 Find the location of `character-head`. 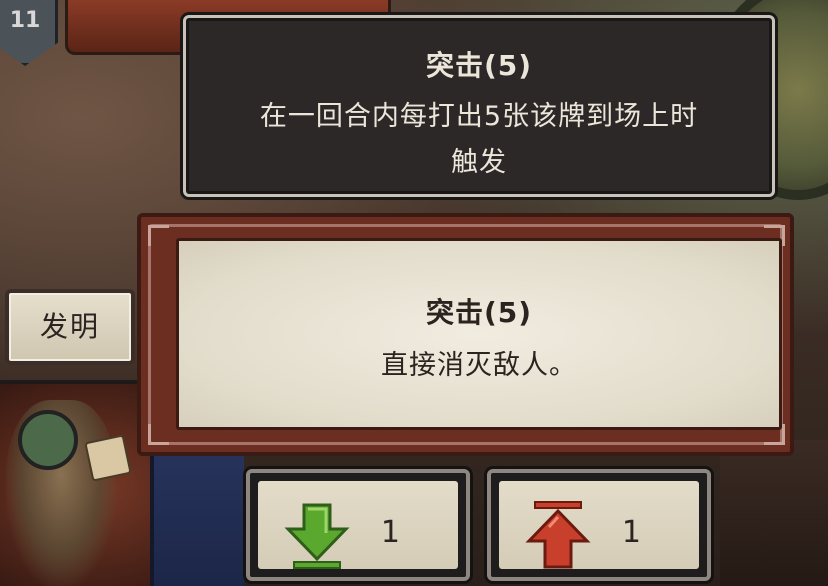

character-head is located at coordinates (48, 440).